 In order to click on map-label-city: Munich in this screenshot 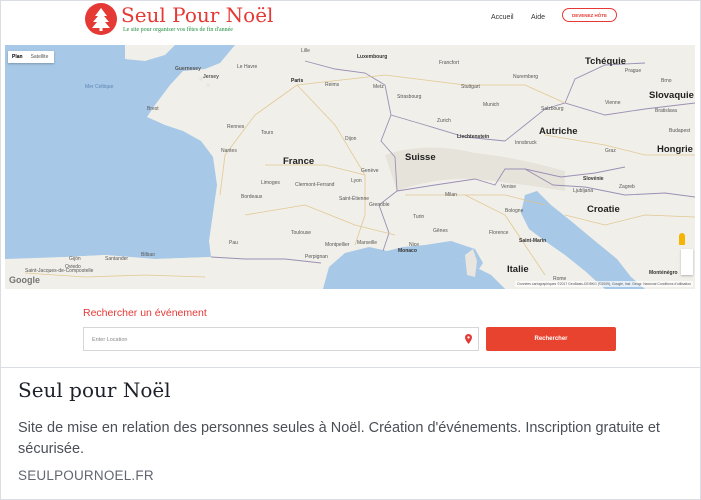, I will do `click(491, 105)`.